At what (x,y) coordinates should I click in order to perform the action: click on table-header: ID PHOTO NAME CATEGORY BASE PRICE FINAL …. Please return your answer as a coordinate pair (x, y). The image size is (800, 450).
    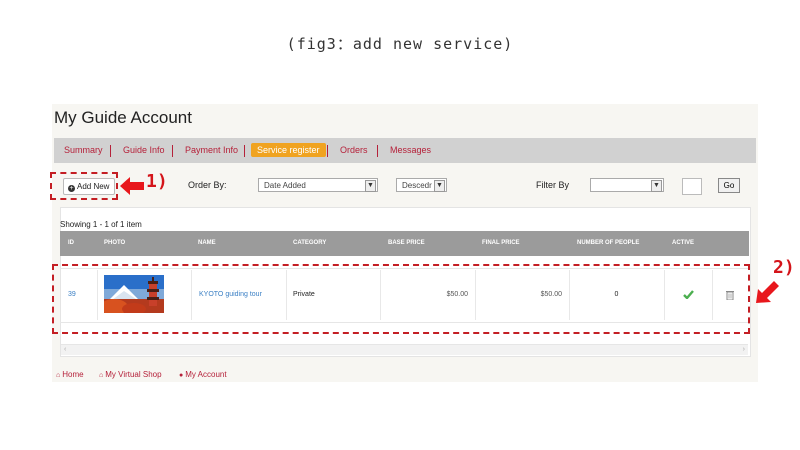
    Looking at the image, I should click on (404, 243).